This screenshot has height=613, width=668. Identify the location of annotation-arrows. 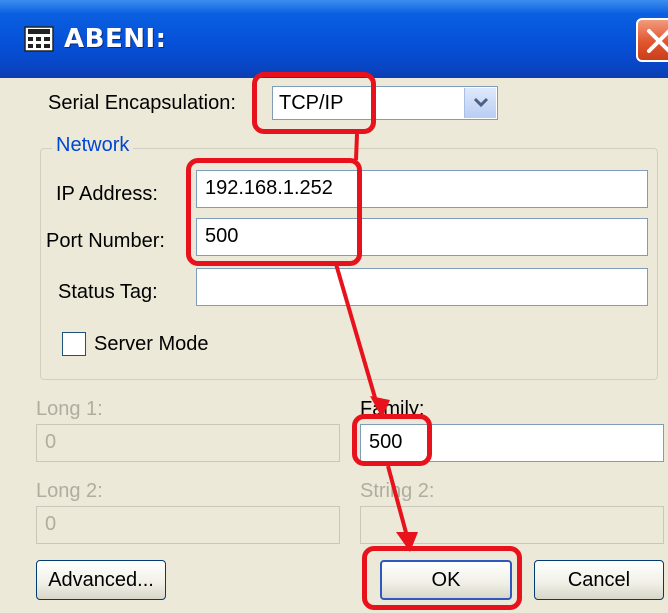
(376, 342).